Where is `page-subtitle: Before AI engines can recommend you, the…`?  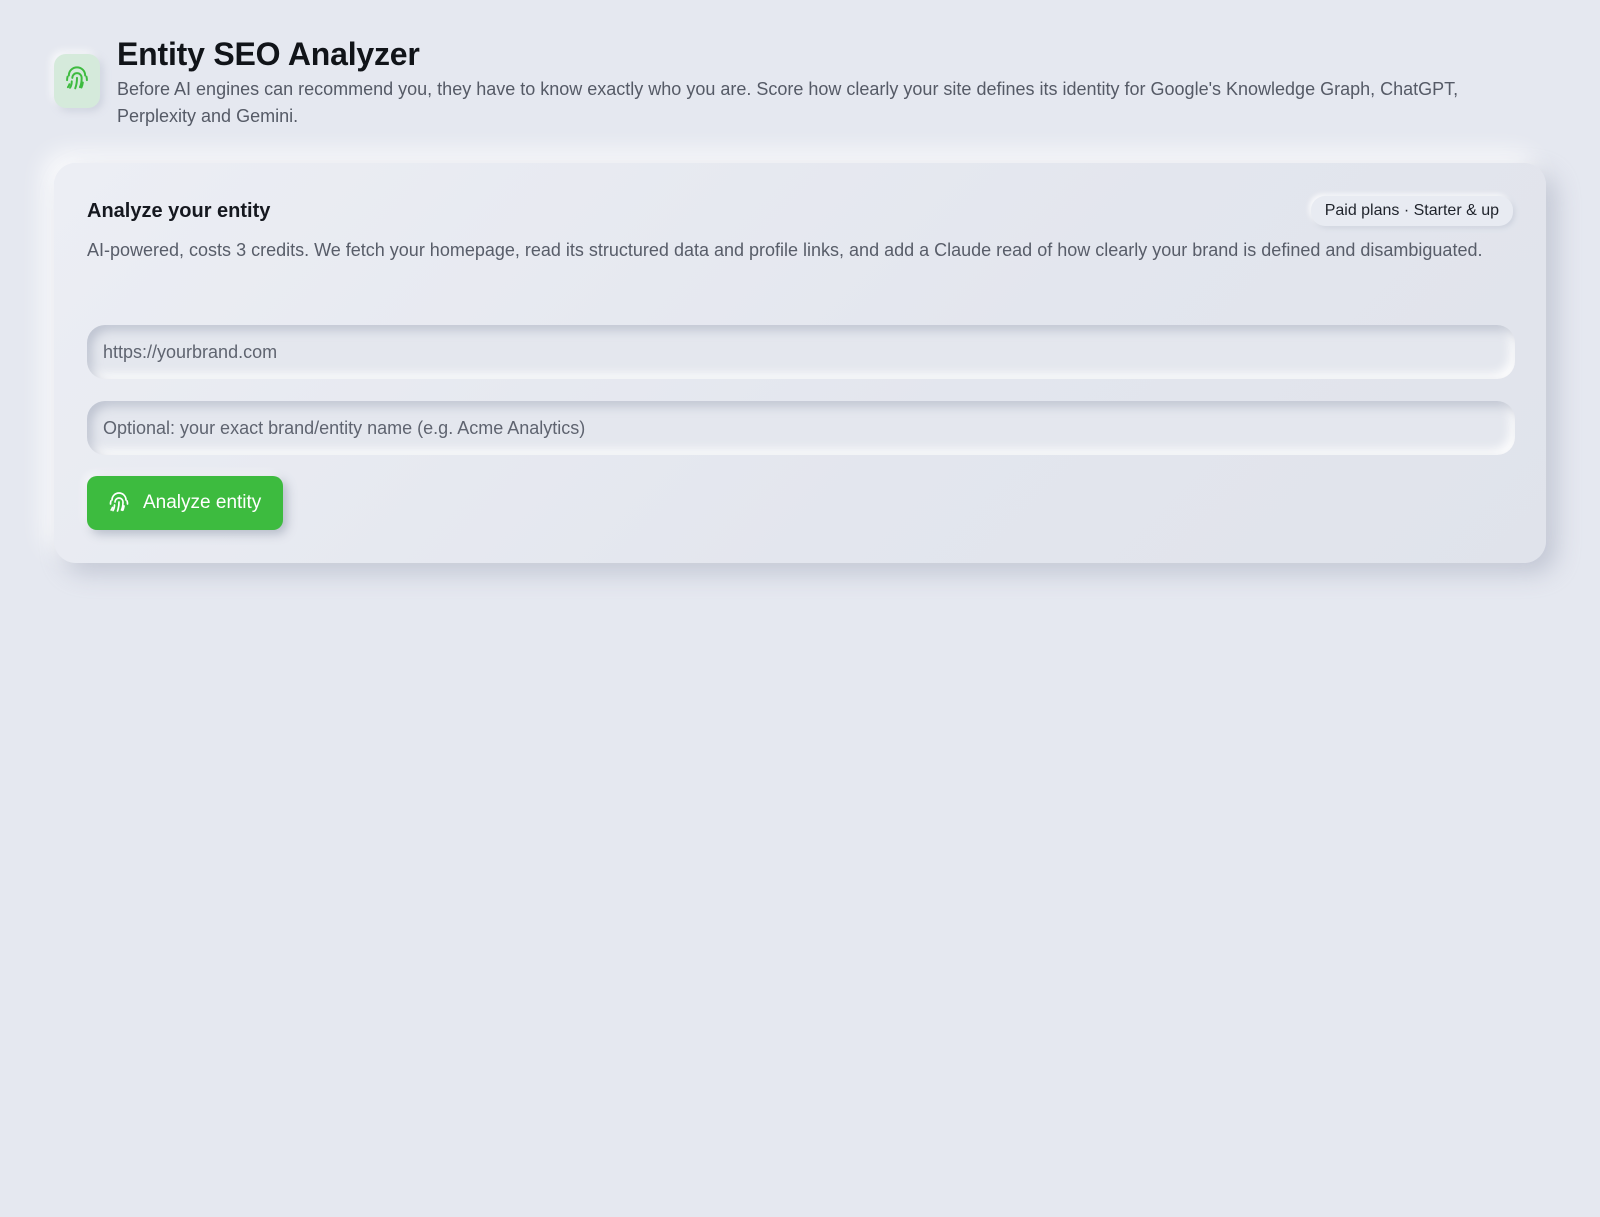 page-subtitle: Before AI engines can recommend you, the… is located at coordinates (788, 102).